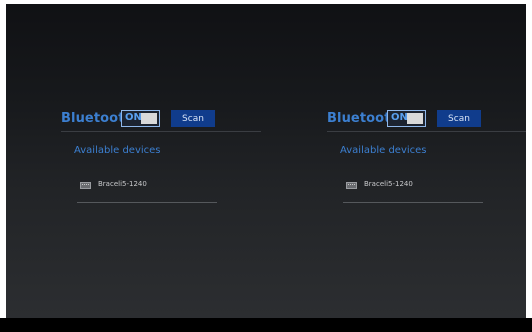  Describe the element at coordinates (266, 325) in the screenshot. I see `bottom-bar` at that location.